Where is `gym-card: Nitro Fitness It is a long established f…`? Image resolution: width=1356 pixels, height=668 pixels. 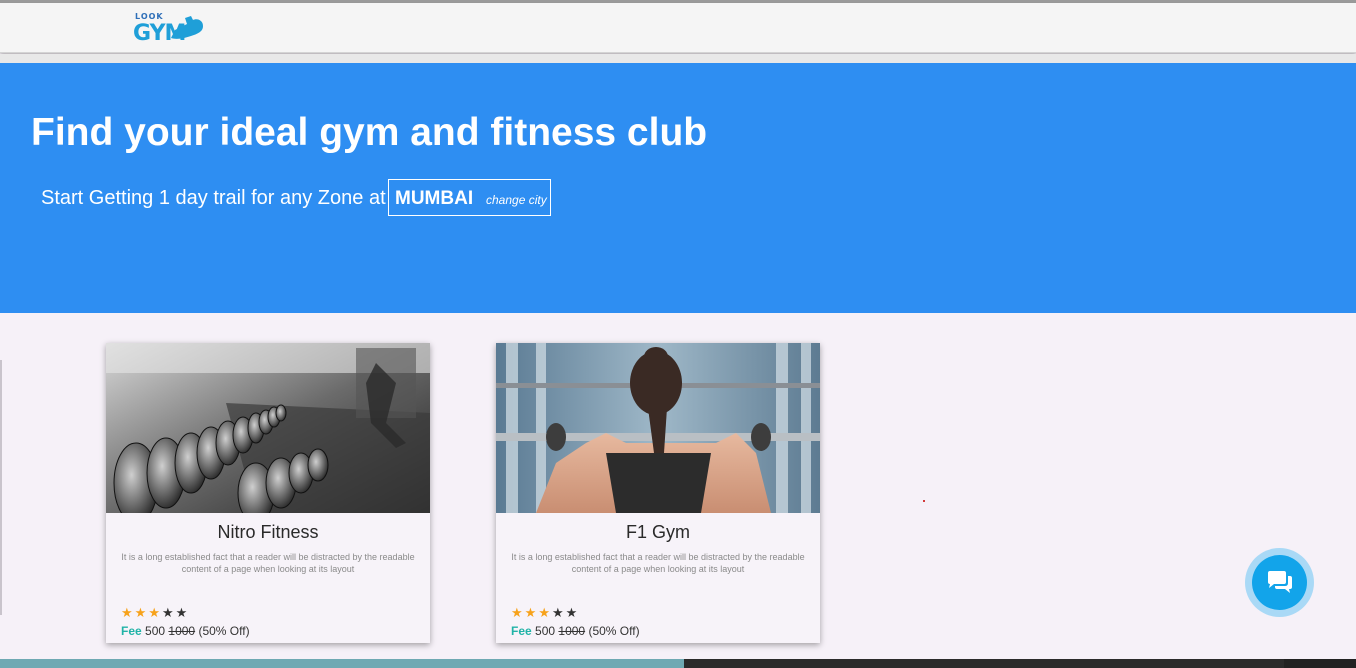
gym-card: Nitro Fitness It is a long established f… is located at coordinates (268, 493).